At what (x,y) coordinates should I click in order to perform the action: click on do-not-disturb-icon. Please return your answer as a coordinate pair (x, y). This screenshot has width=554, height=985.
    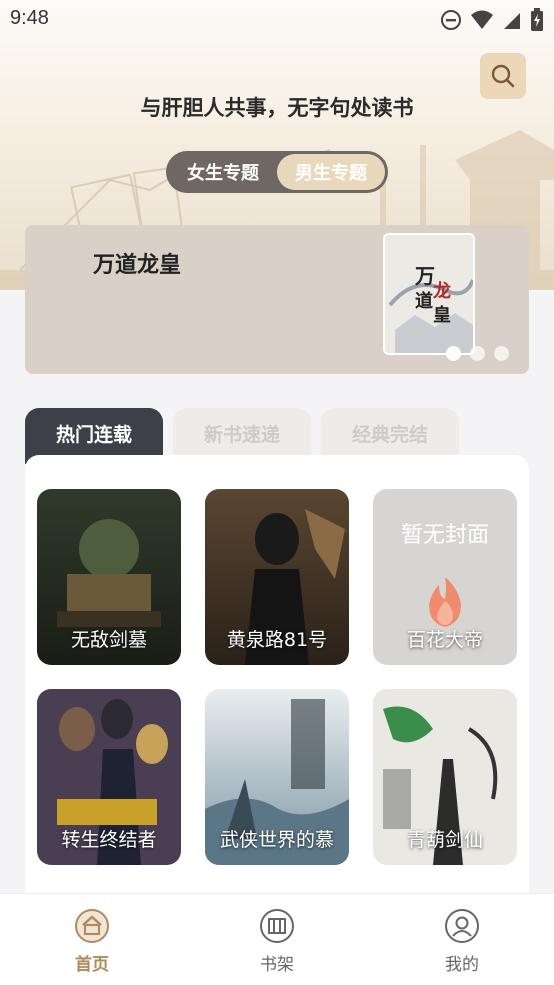
    Looking at the image, I should click on (451, 20).